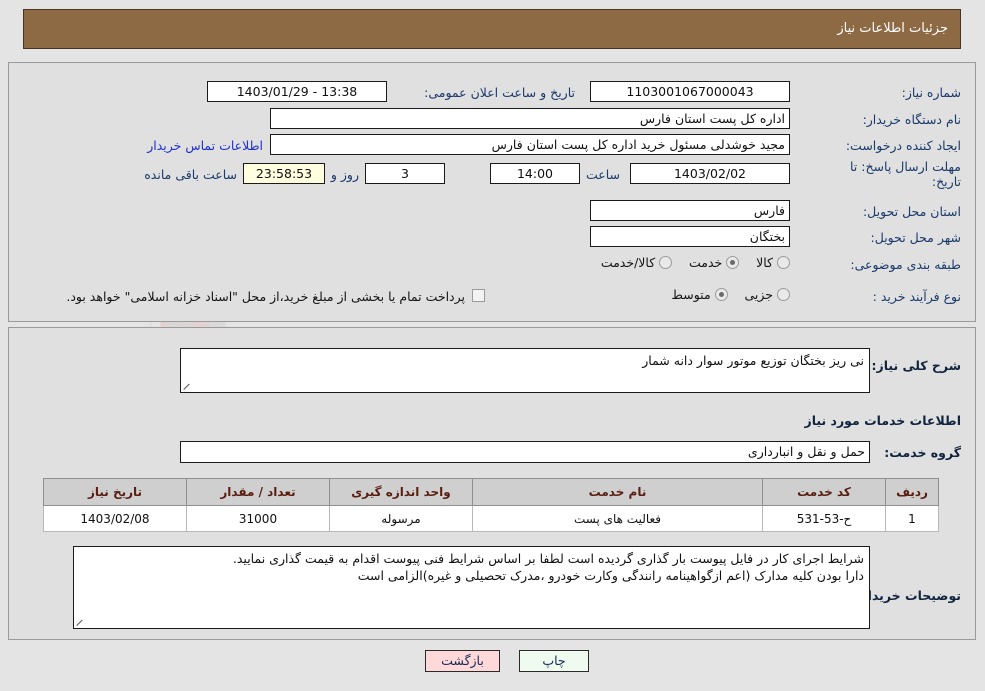 The height and width of the screenshot is (691, 985). Describe the element at coordinates (824, 492) in the screenshot. I see `th-code: کد خدمت` at that location.